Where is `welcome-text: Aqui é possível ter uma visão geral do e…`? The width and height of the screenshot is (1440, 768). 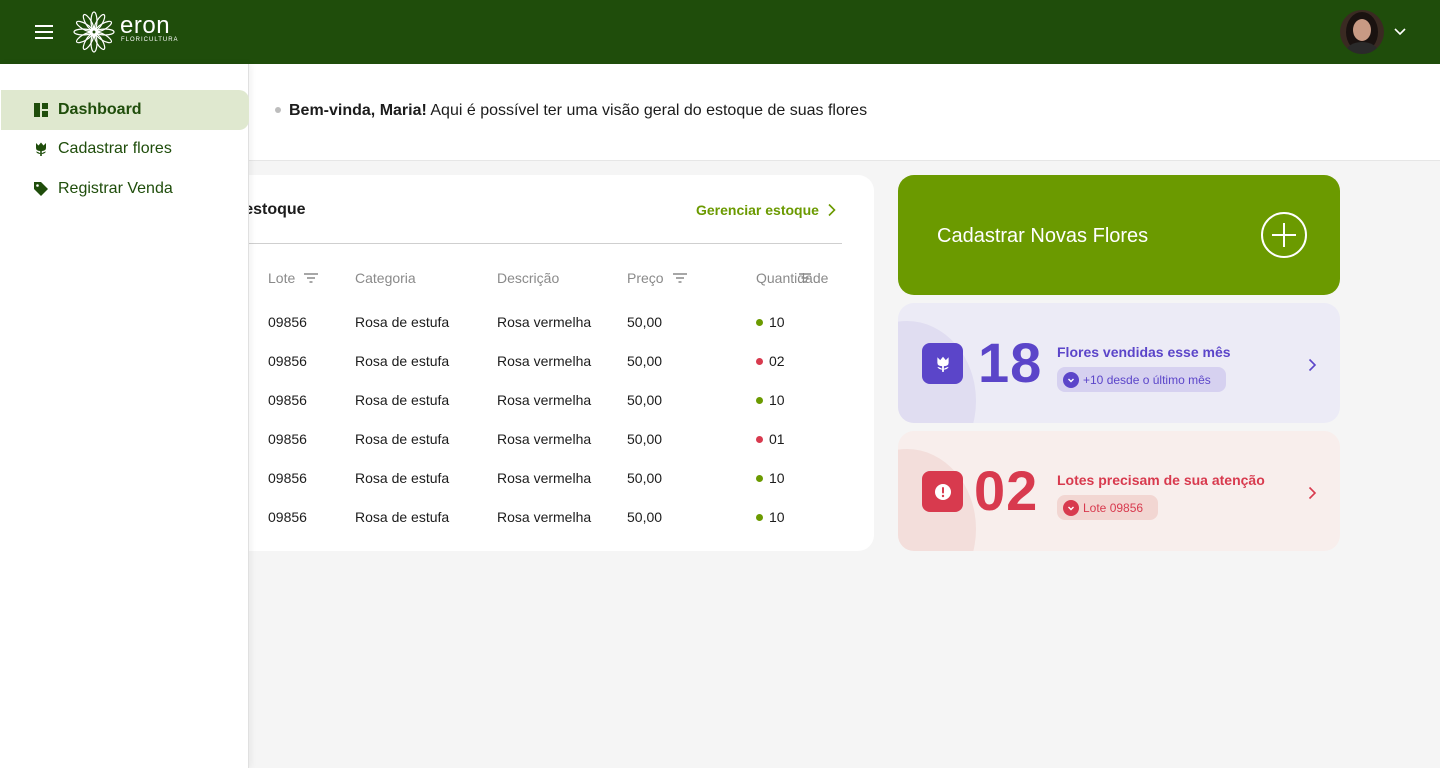
welcome-text: Aqui é possível ter uma visão geral do e… is located at coordinates (647, 110).